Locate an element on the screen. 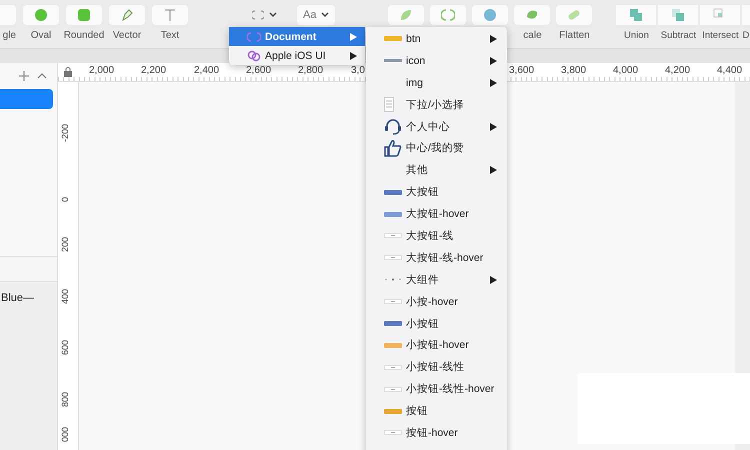 The image size is (750, 450). ruler-label: 2,800 is located at coordinates (311, 70).